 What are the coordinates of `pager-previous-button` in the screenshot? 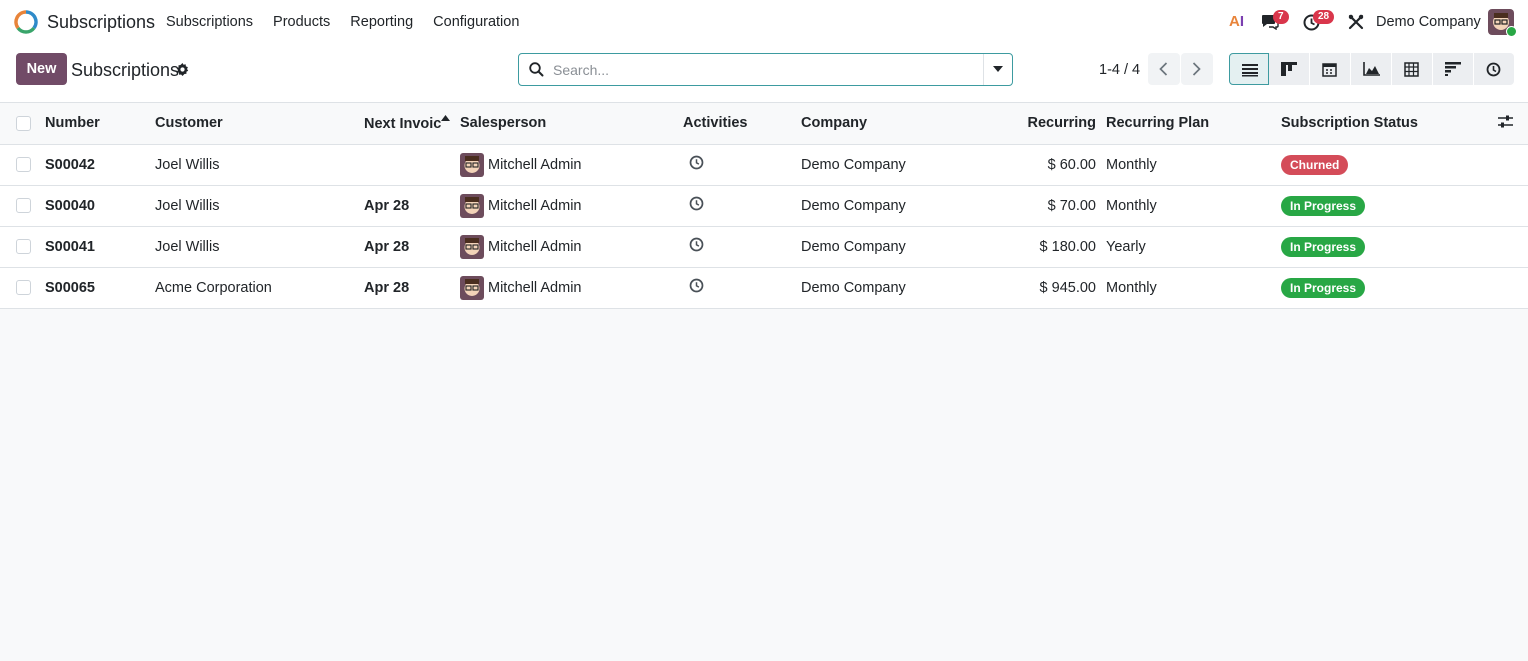 It's located at (1164, 69).